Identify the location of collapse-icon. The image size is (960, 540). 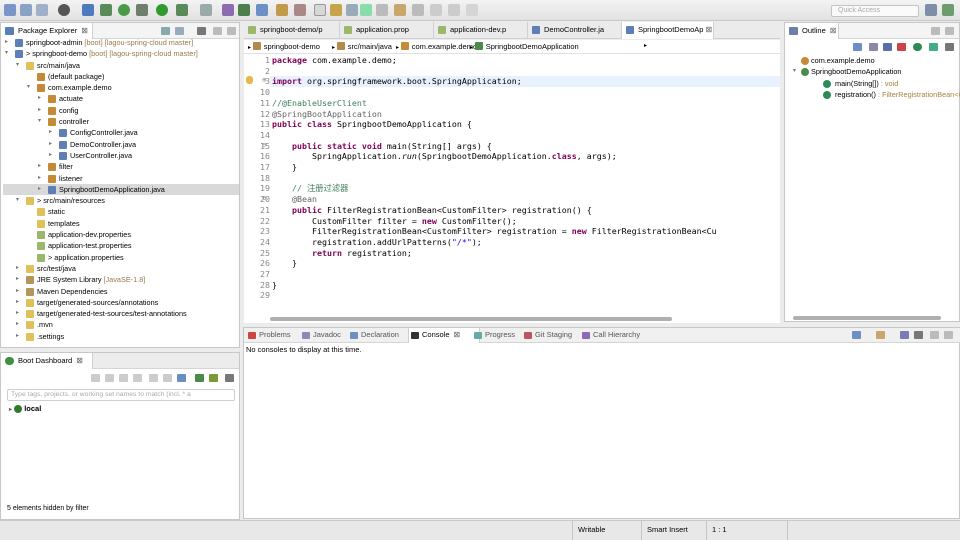
(857, 47).